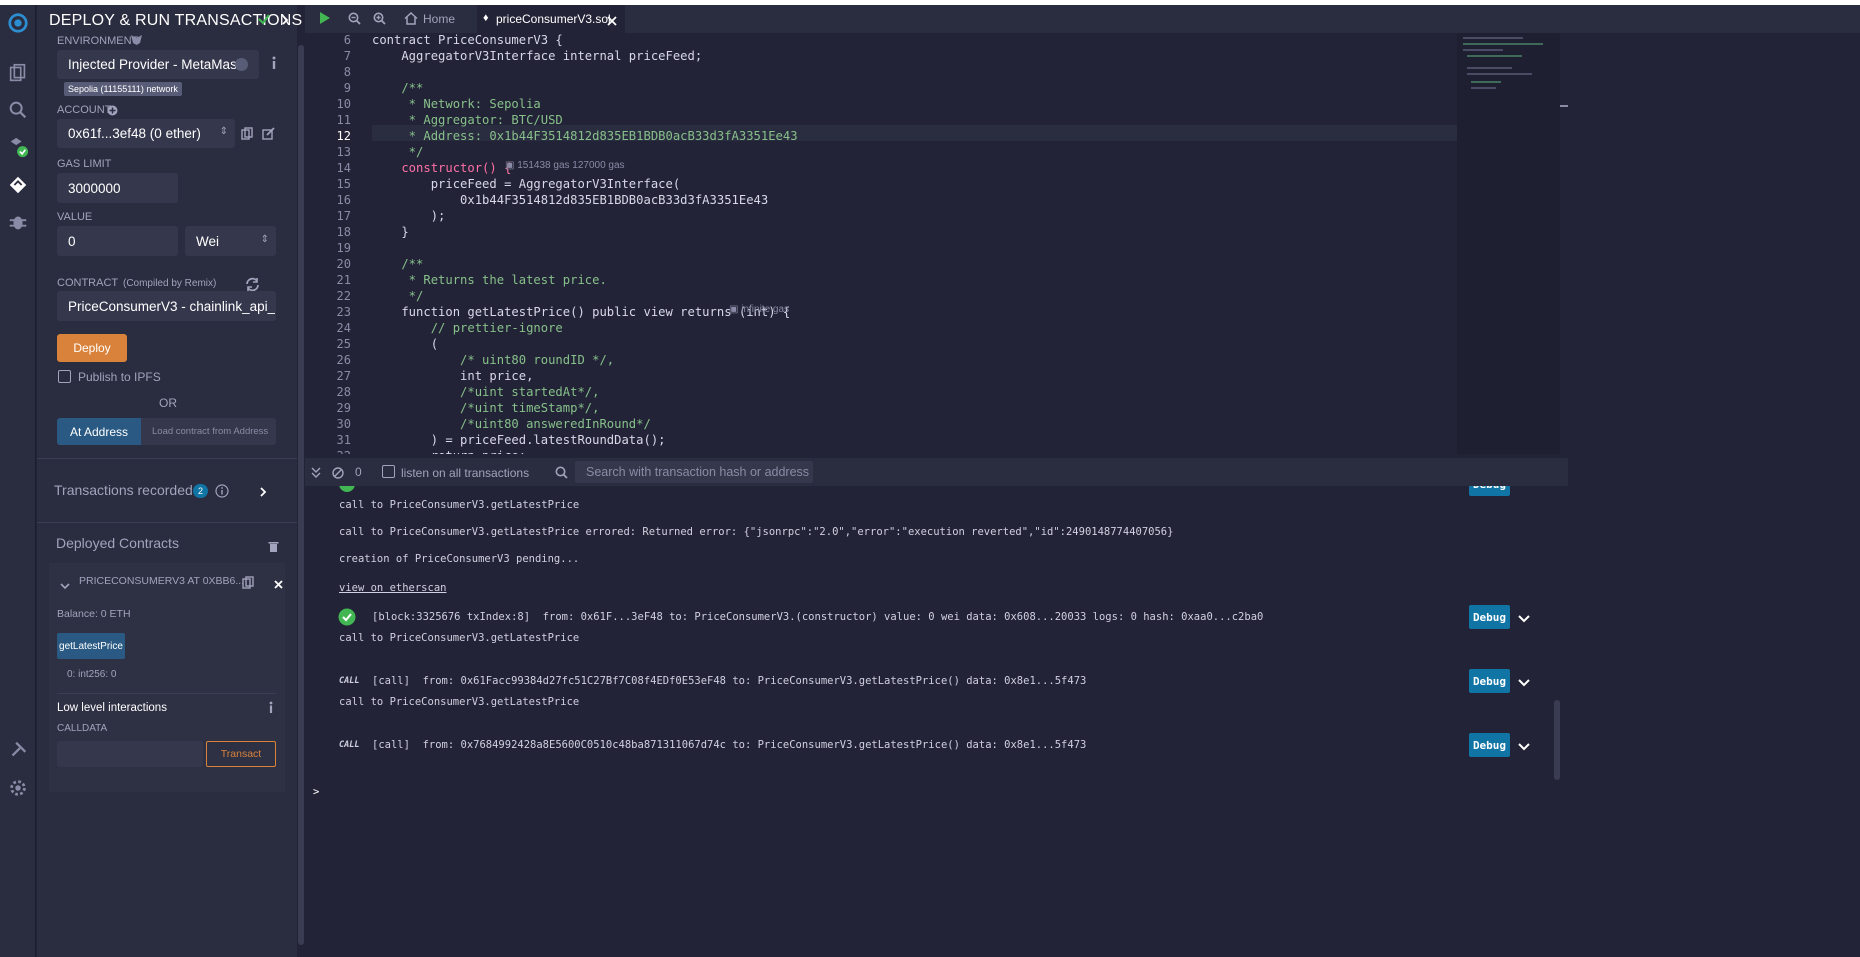  What do you see at coordinates (379, 21) in the screenshot?
I see `zoom-in-icon` at bounding box center [379, 21].